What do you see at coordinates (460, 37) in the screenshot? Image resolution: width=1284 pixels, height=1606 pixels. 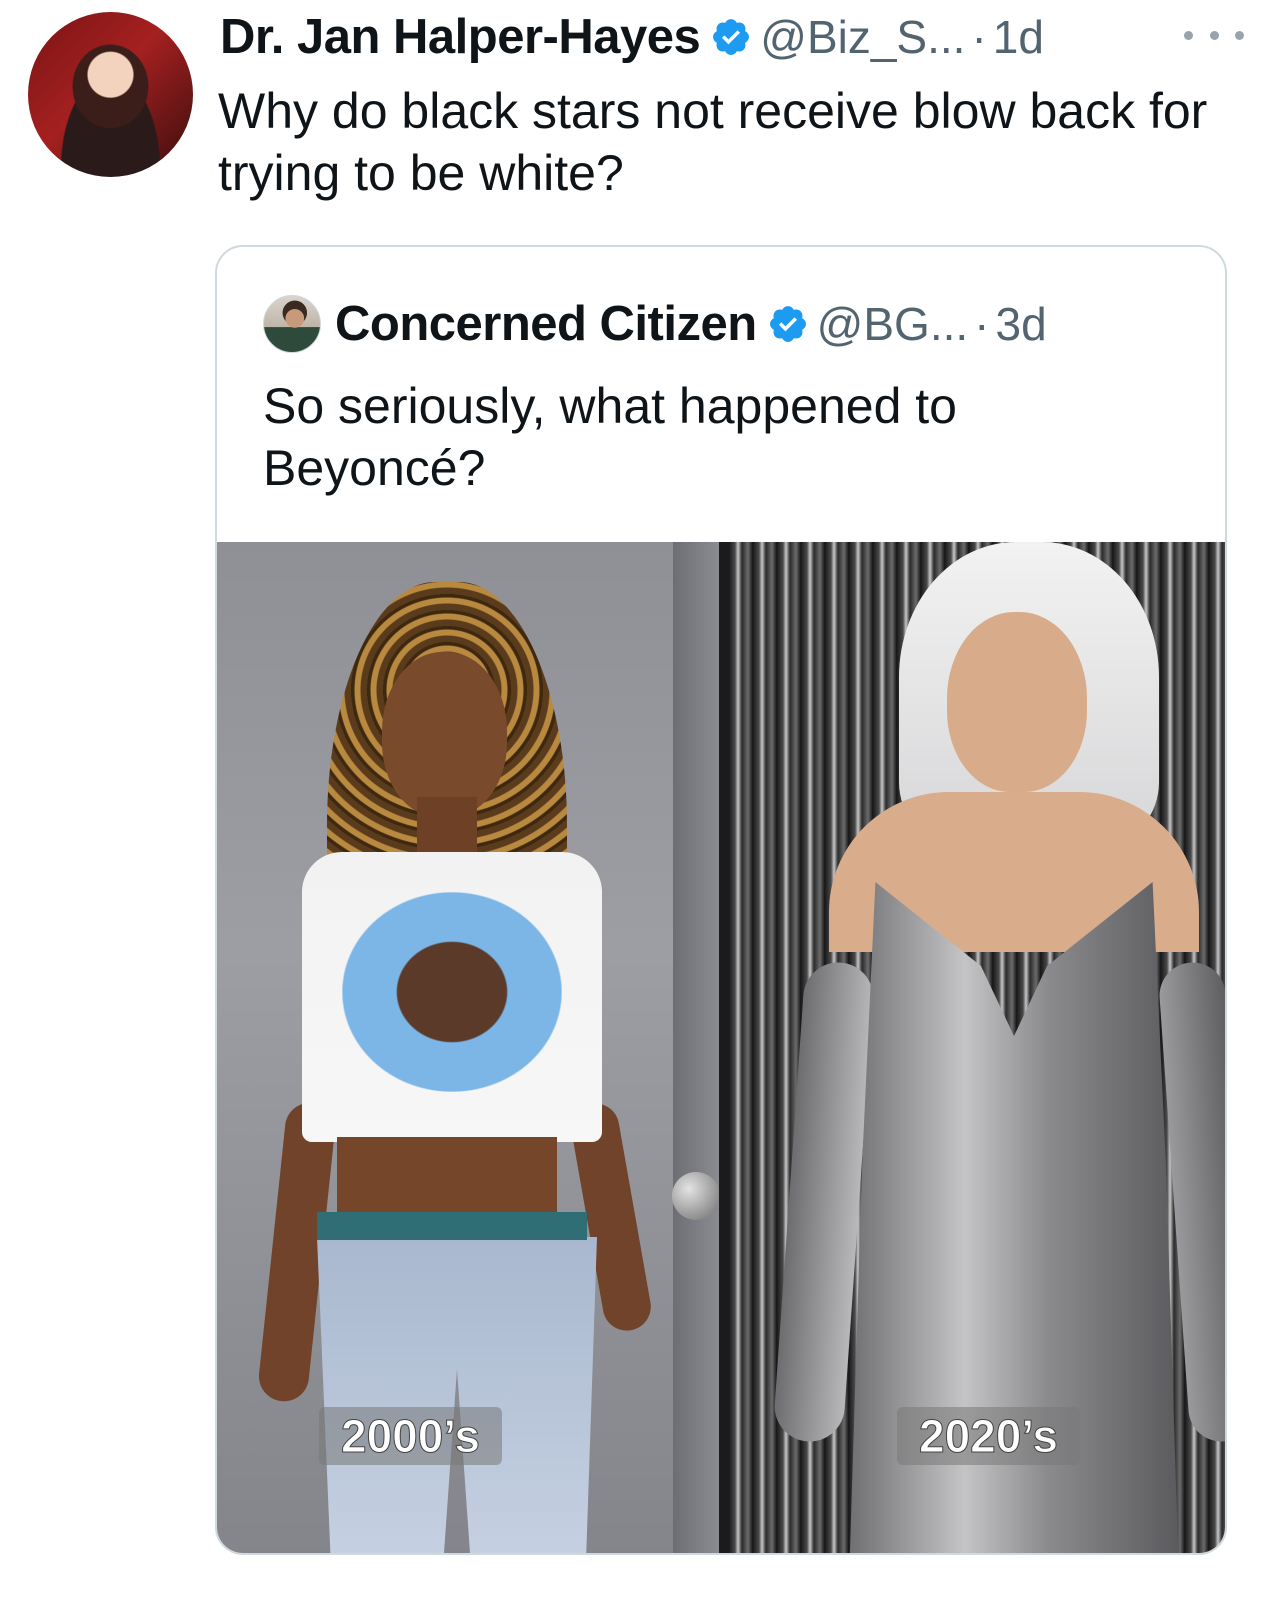 I see `author-display-name: Dr. Jan Halper-Hayes` at bounding box center [460, 37].